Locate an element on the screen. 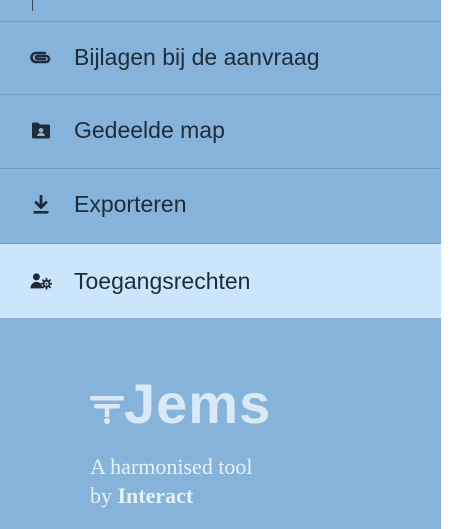 This screenshot has height=529, width=451. sidebar-item-label: Gedeelde map is located at coordinates (149, 130).